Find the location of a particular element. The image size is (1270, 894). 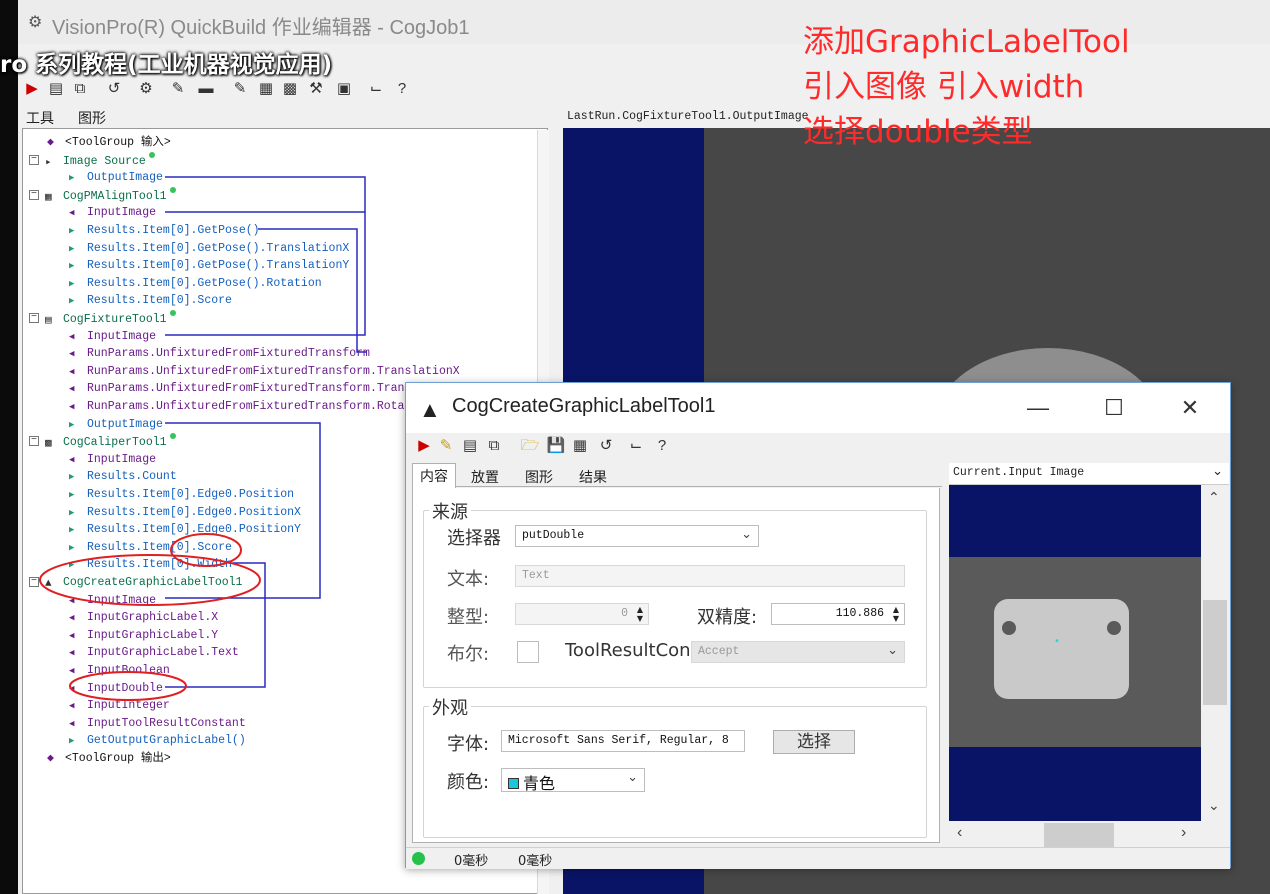

boolean-checkbox is located at coordinates (528, 652).